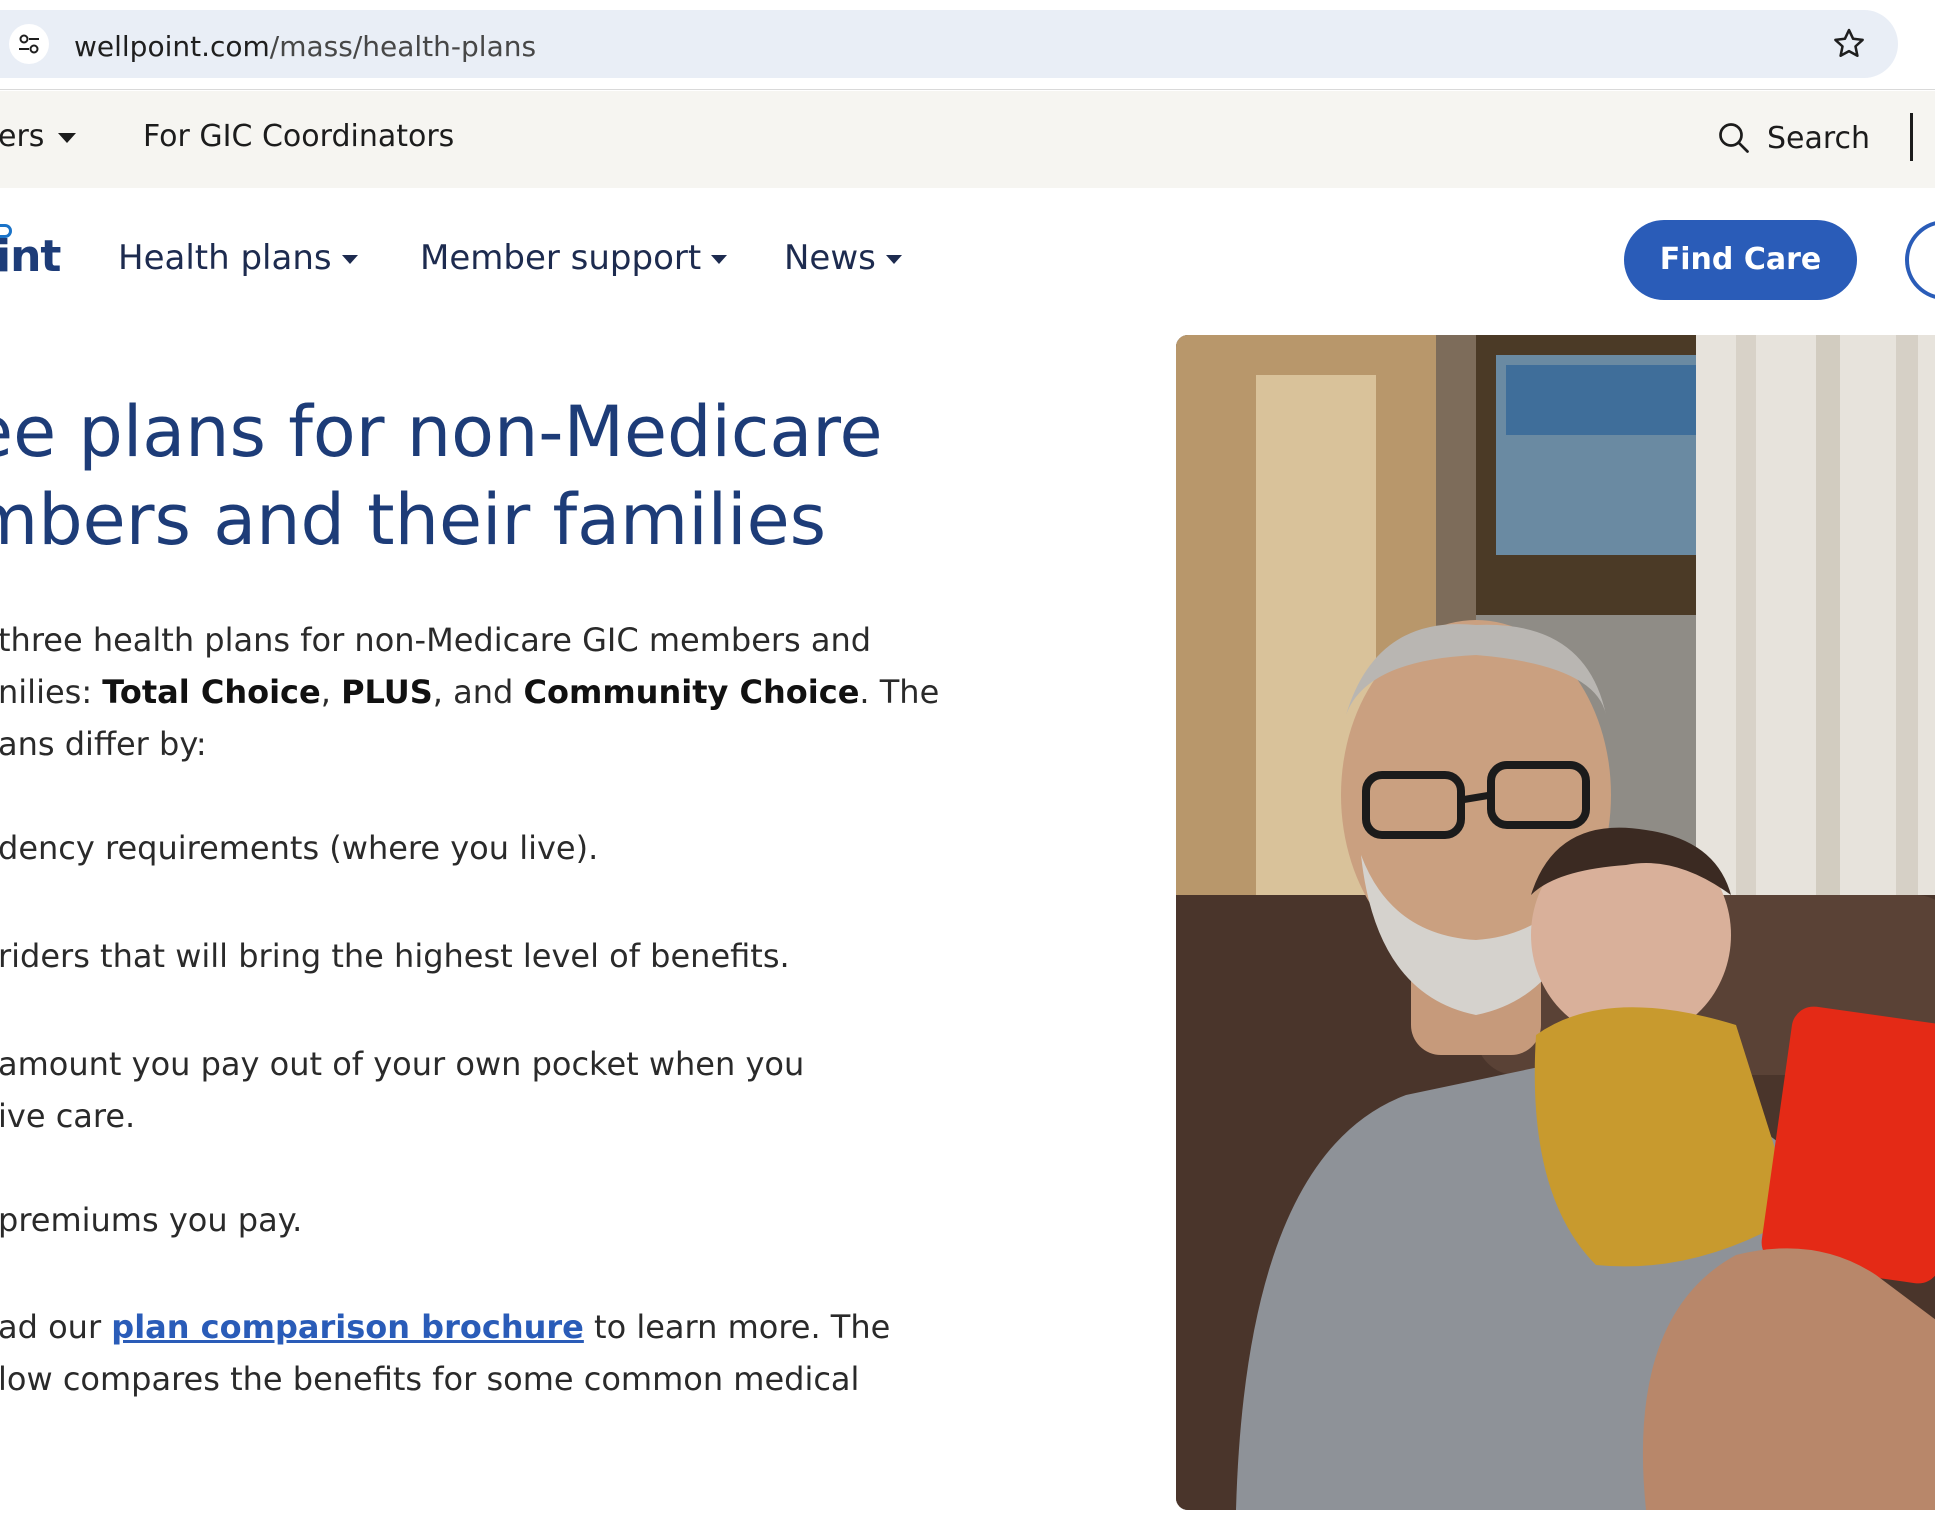 The width and height of the screenshot is (1935, 1514). I want to click on plan-comparison-brochure-link: plan comparison brochure, so click(347, 1327).